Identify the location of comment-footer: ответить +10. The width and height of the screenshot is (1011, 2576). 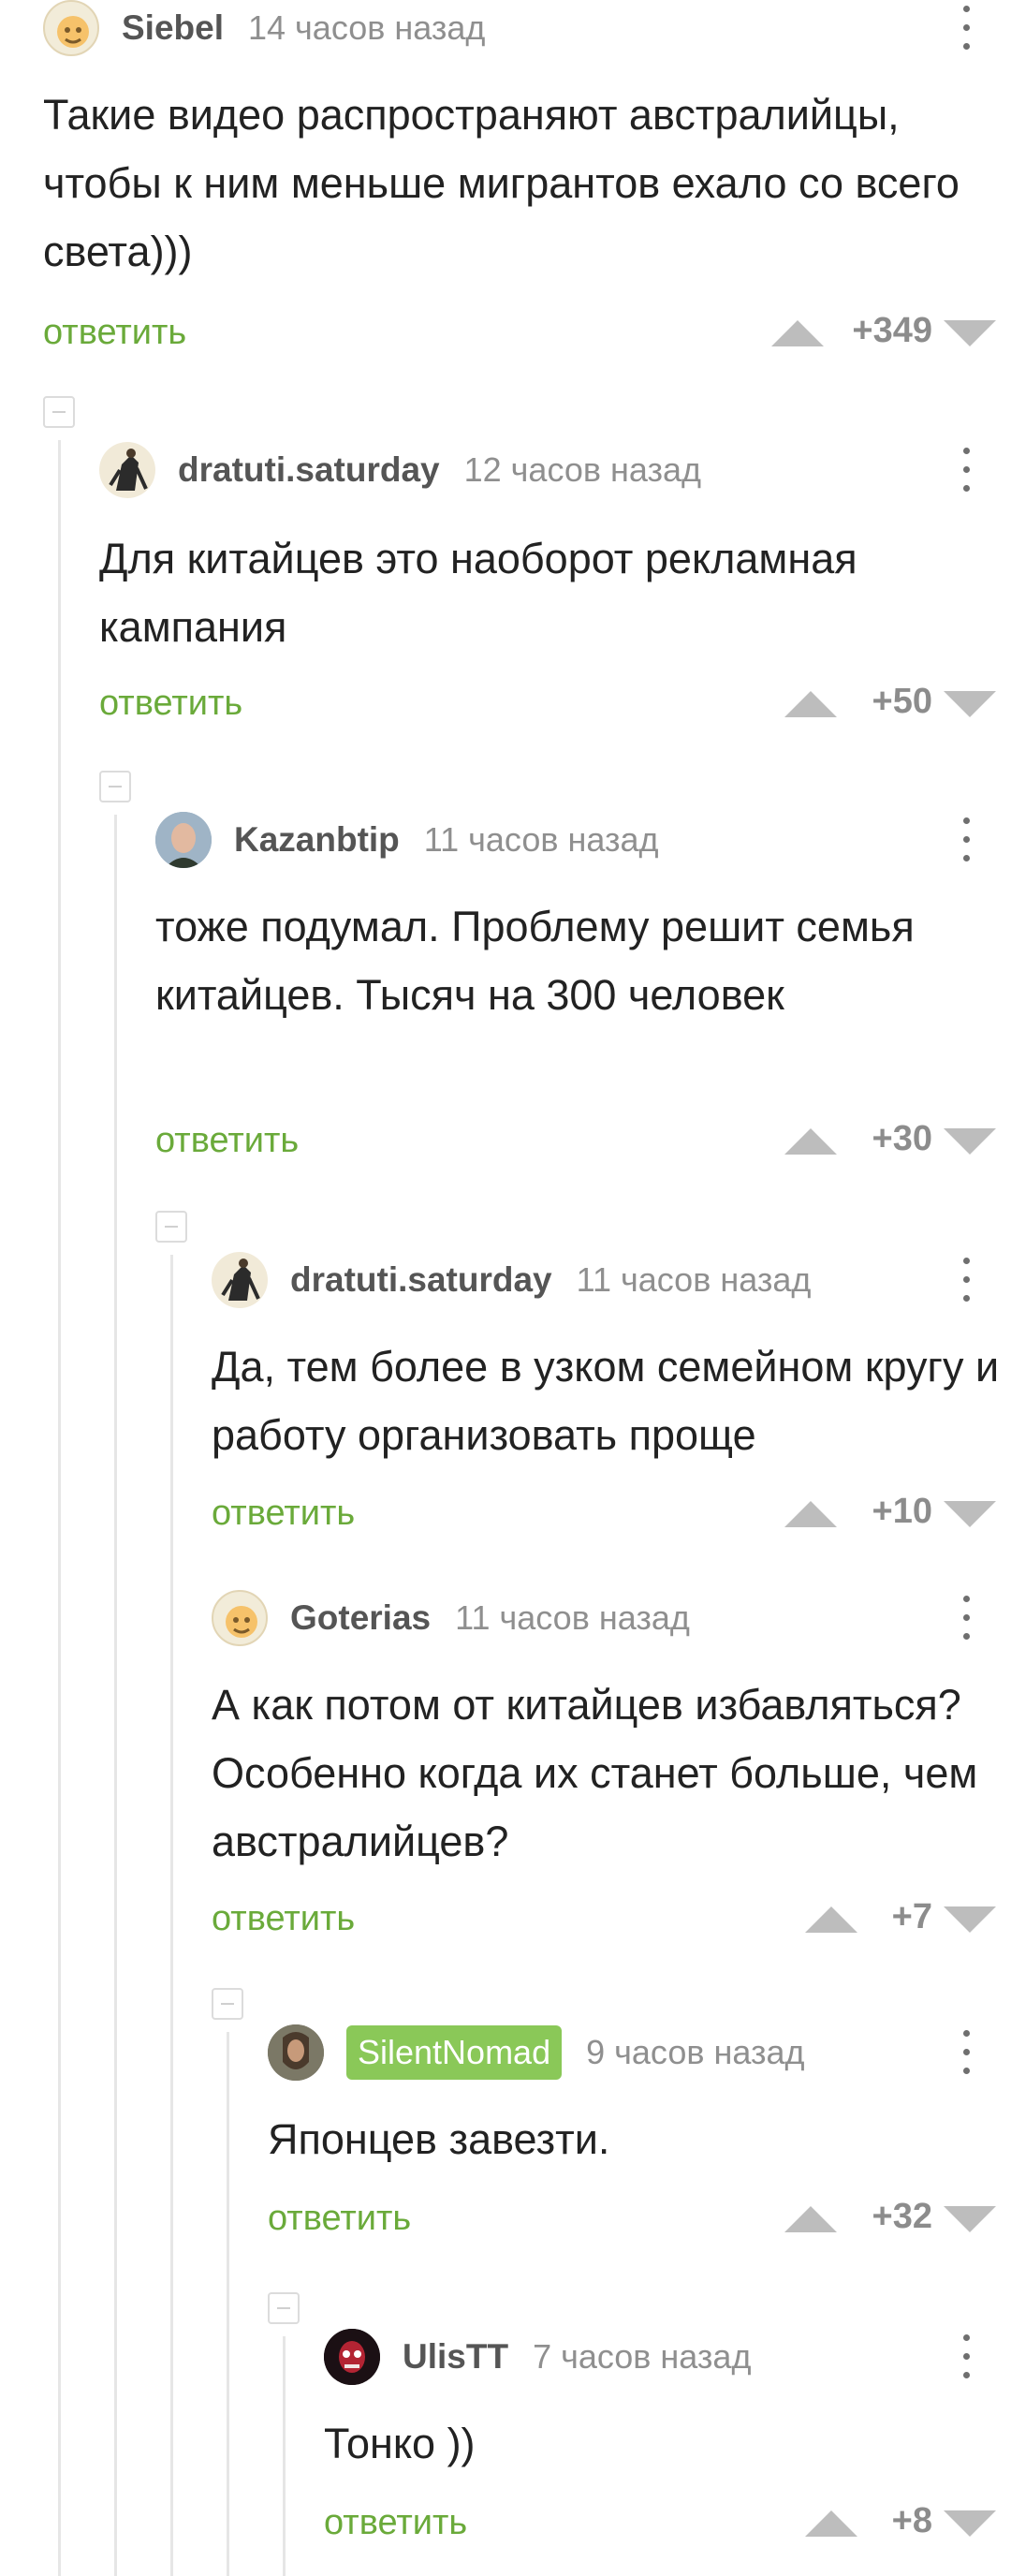
(612, 1514).